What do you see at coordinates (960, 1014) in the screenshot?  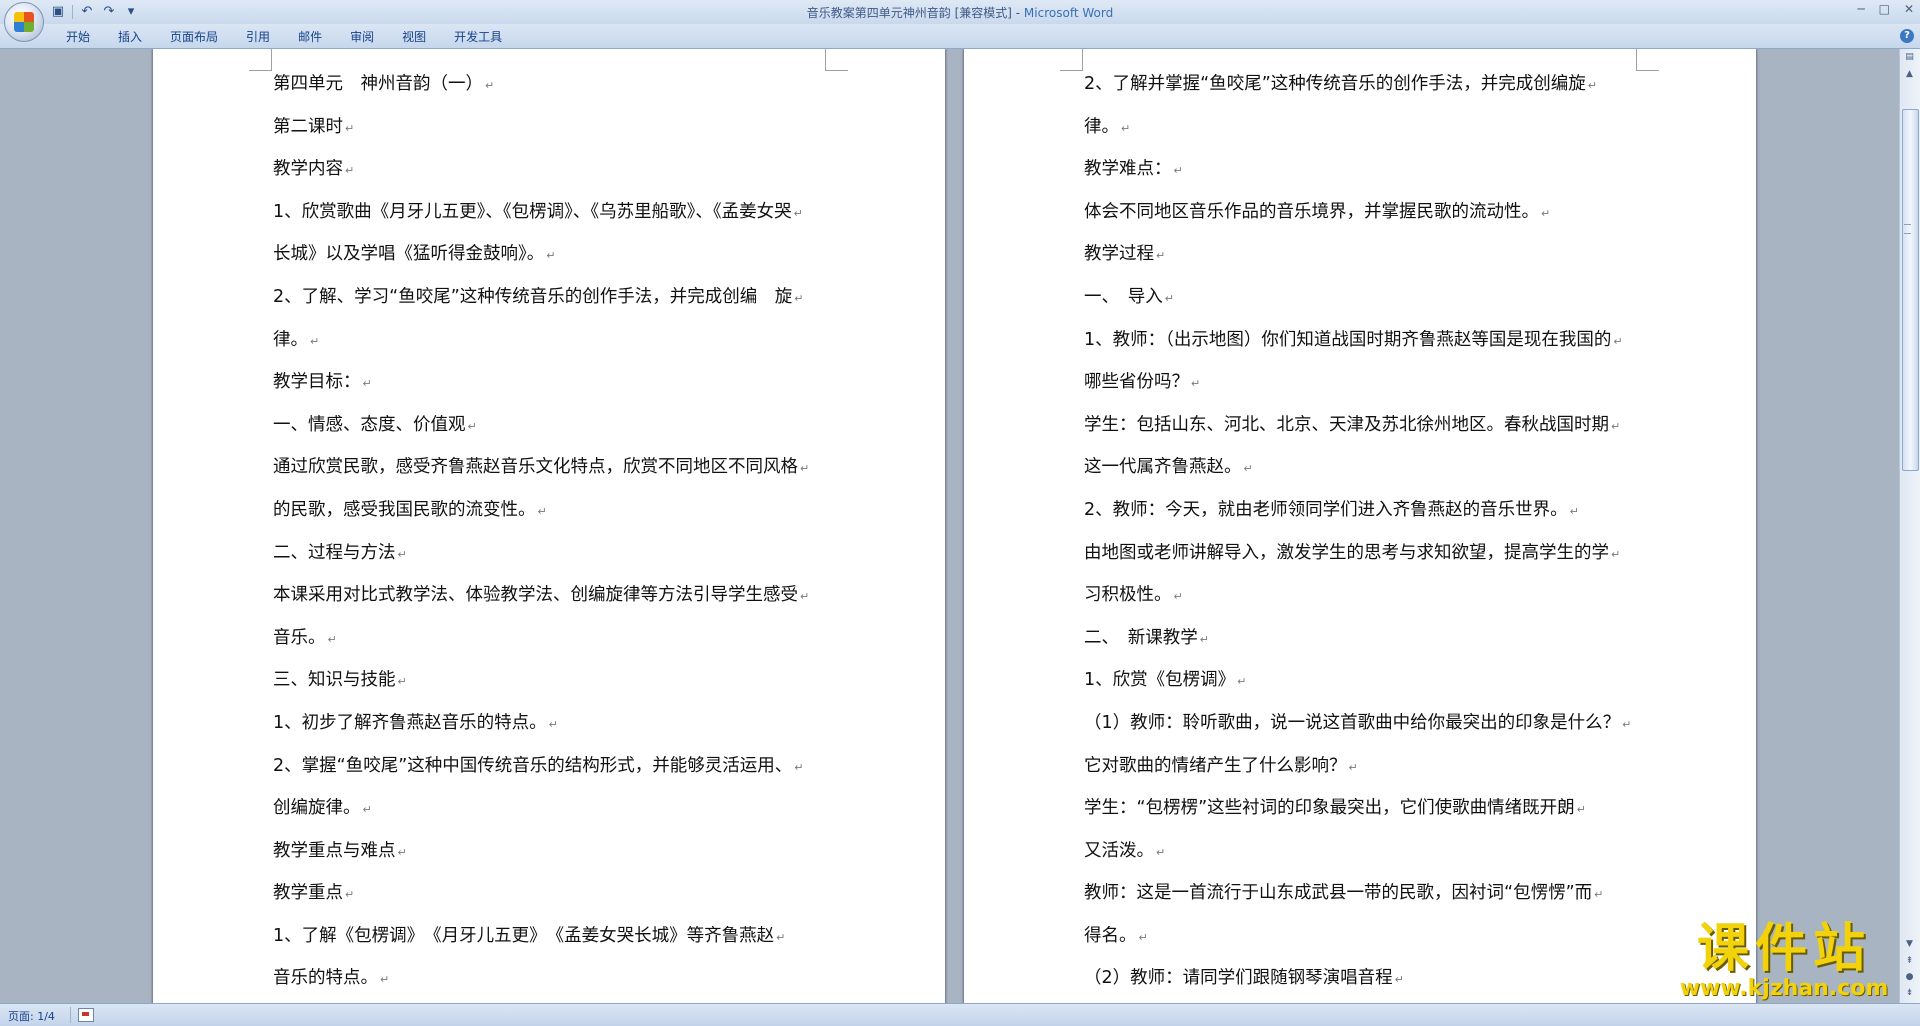 I see `status-bar: 页面: 1/4` at bounding box center [960, 1014].